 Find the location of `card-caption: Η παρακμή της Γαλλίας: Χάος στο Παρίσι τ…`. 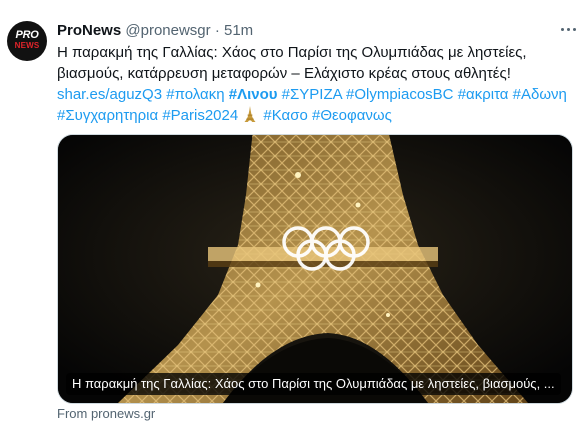

card-caption: Η παρακμή της Γαλλίας: Χάος στο Παρίσι τ… is located at coordinates (313, 384).